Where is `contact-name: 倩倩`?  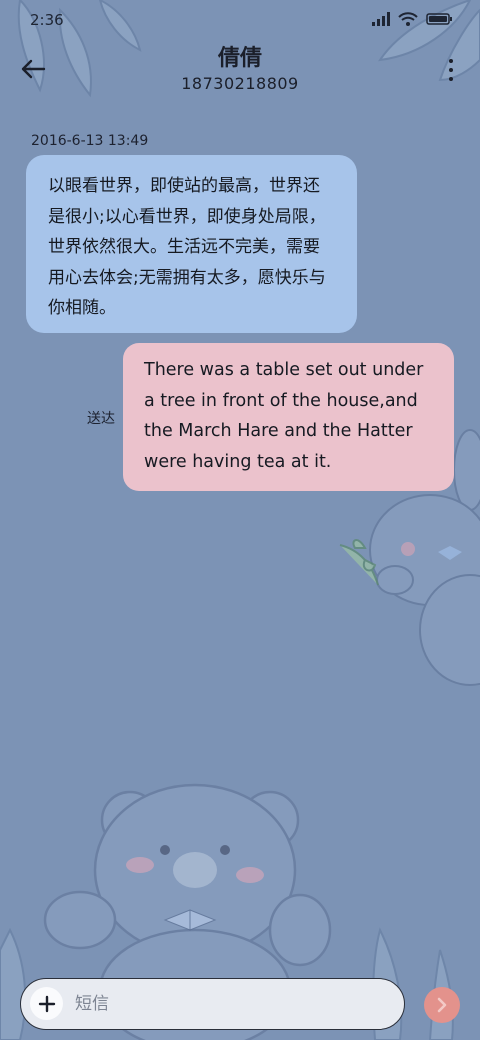 contact-name: 倩倩 is located at coordinates (239, 58).